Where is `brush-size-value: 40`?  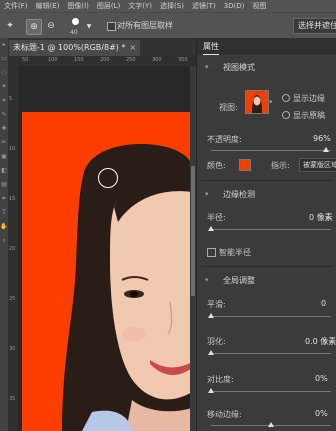 brush-size-value: 40 is located at coordinates (74, 32).